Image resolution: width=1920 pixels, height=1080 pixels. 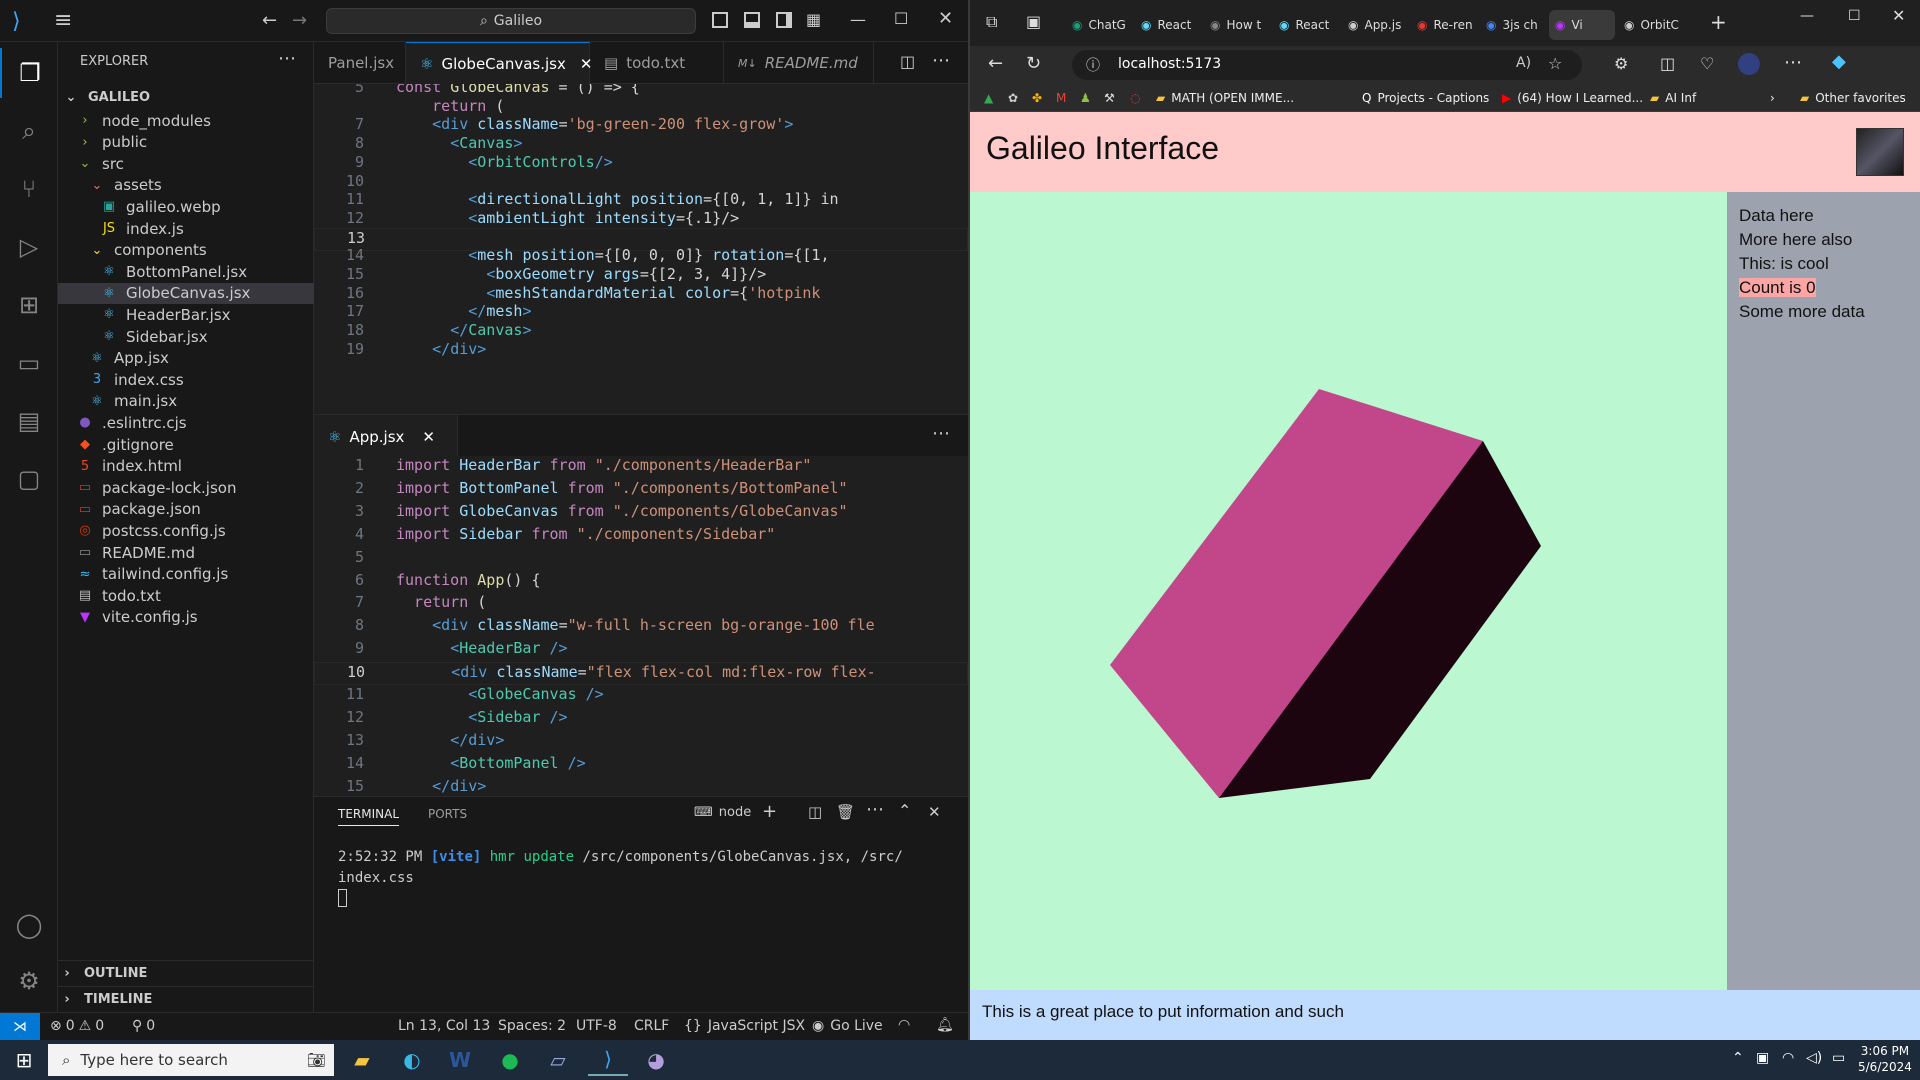 What do you see at coordinates (186, 444) in the screenshot?
I see `tree-file: ◆ .gitignore` at bounding box center [186, 444].